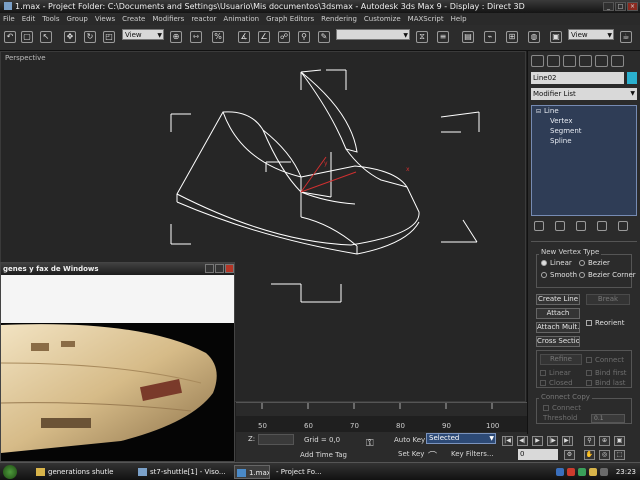  Describe the element at coordinates (77, 19) in the screenshot. I see `menu-group: Group` at that location.